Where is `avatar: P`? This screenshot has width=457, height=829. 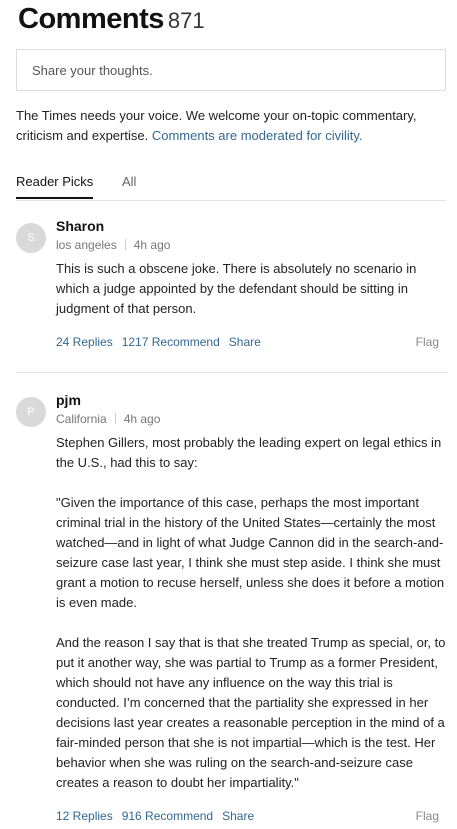
avatar: P is located at coordinates (31, 412).